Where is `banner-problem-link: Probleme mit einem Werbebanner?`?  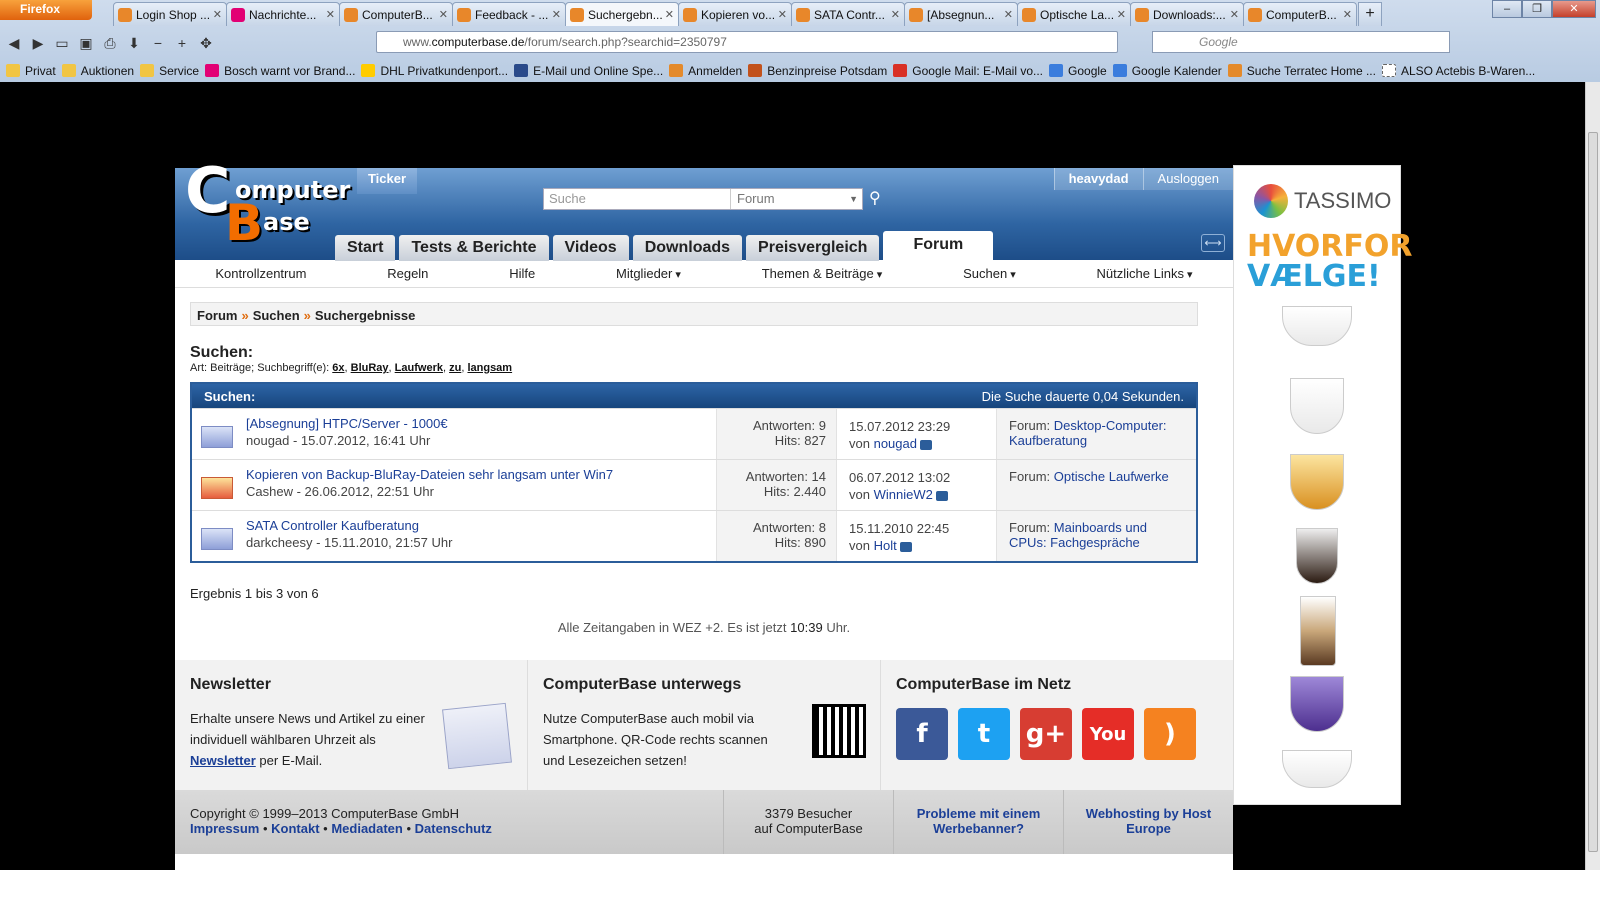
banner-problem-link: Probleme mit einem Werbebanner? is located at coordinates (979, 821).